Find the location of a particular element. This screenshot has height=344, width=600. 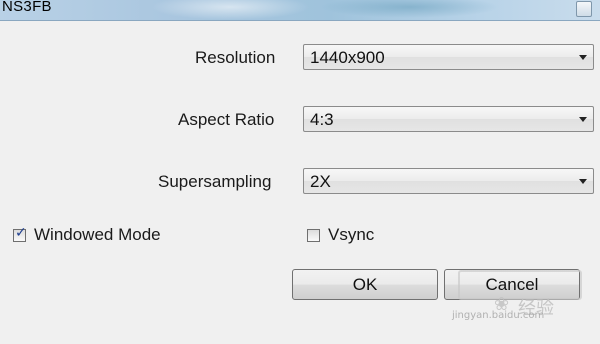

aspect-ratio-label: Aspect Ratio is located at coordinates (226, 119).